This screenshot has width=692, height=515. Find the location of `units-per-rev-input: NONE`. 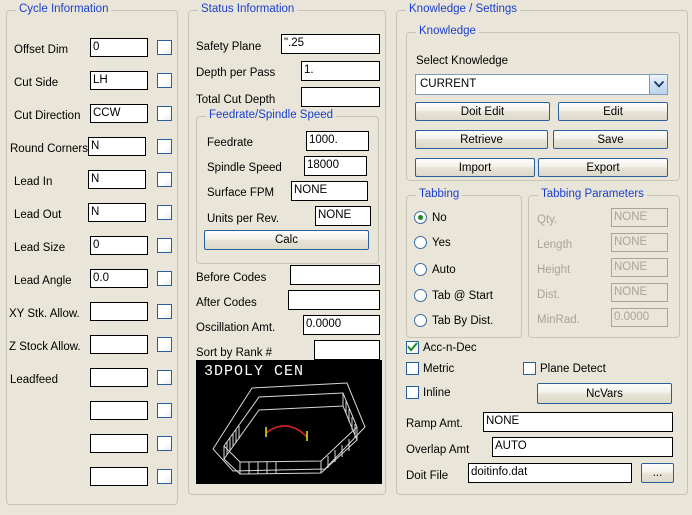

units-per-rev-input: NONE is located at coordinates (343, 216).